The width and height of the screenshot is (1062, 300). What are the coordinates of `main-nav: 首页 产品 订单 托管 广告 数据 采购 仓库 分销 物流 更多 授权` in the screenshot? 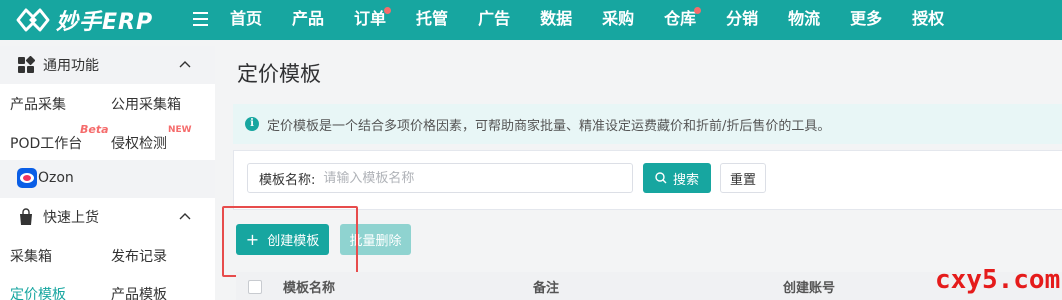 It's located at (602, 20).